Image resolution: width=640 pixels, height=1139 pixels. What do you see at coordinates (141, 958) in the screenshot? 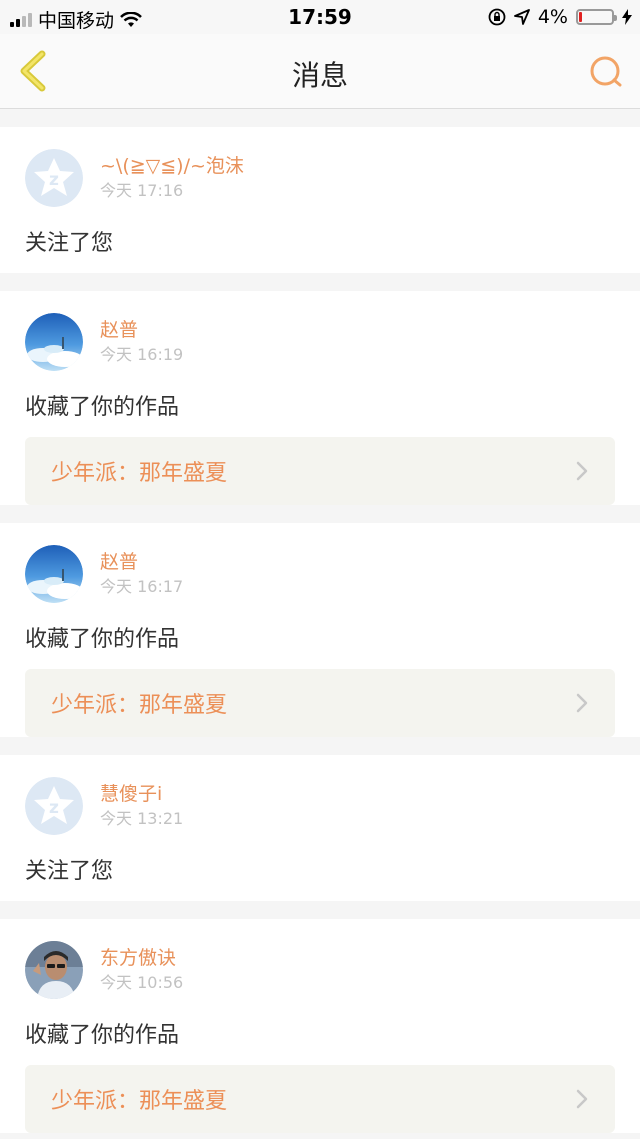
I see `user-name: 东方傲诀` at bounding box center [141, 958].